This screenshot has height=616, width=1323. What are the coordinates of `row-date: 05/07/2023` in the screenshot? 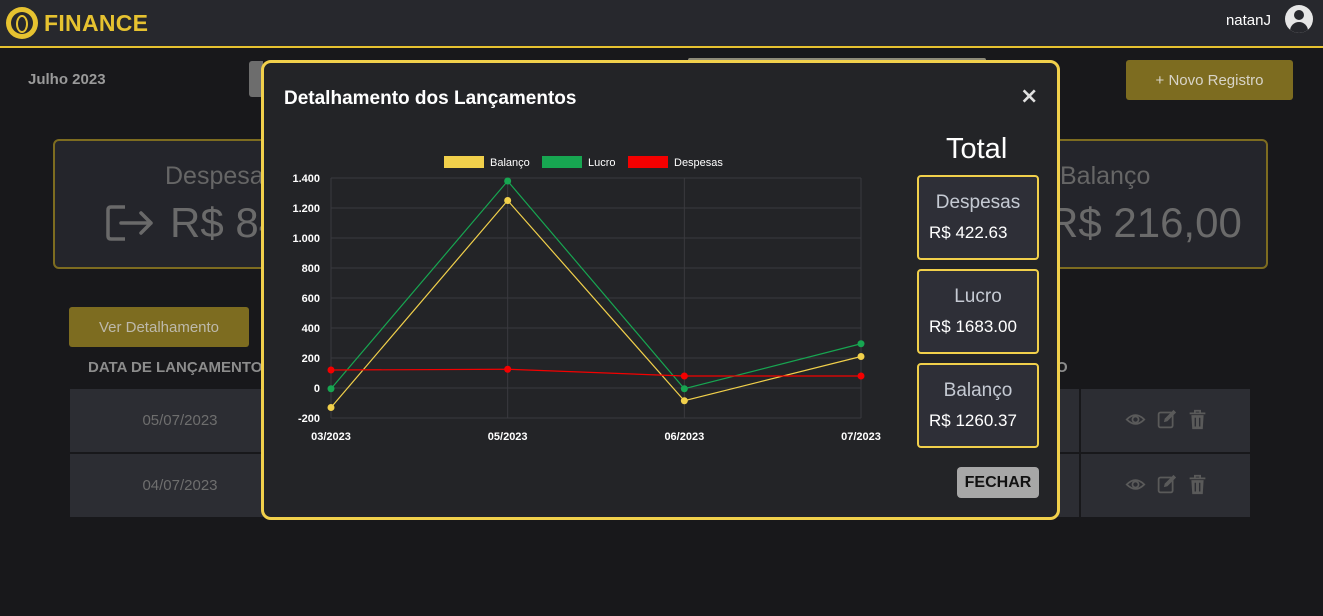 It's located at (180, 420).